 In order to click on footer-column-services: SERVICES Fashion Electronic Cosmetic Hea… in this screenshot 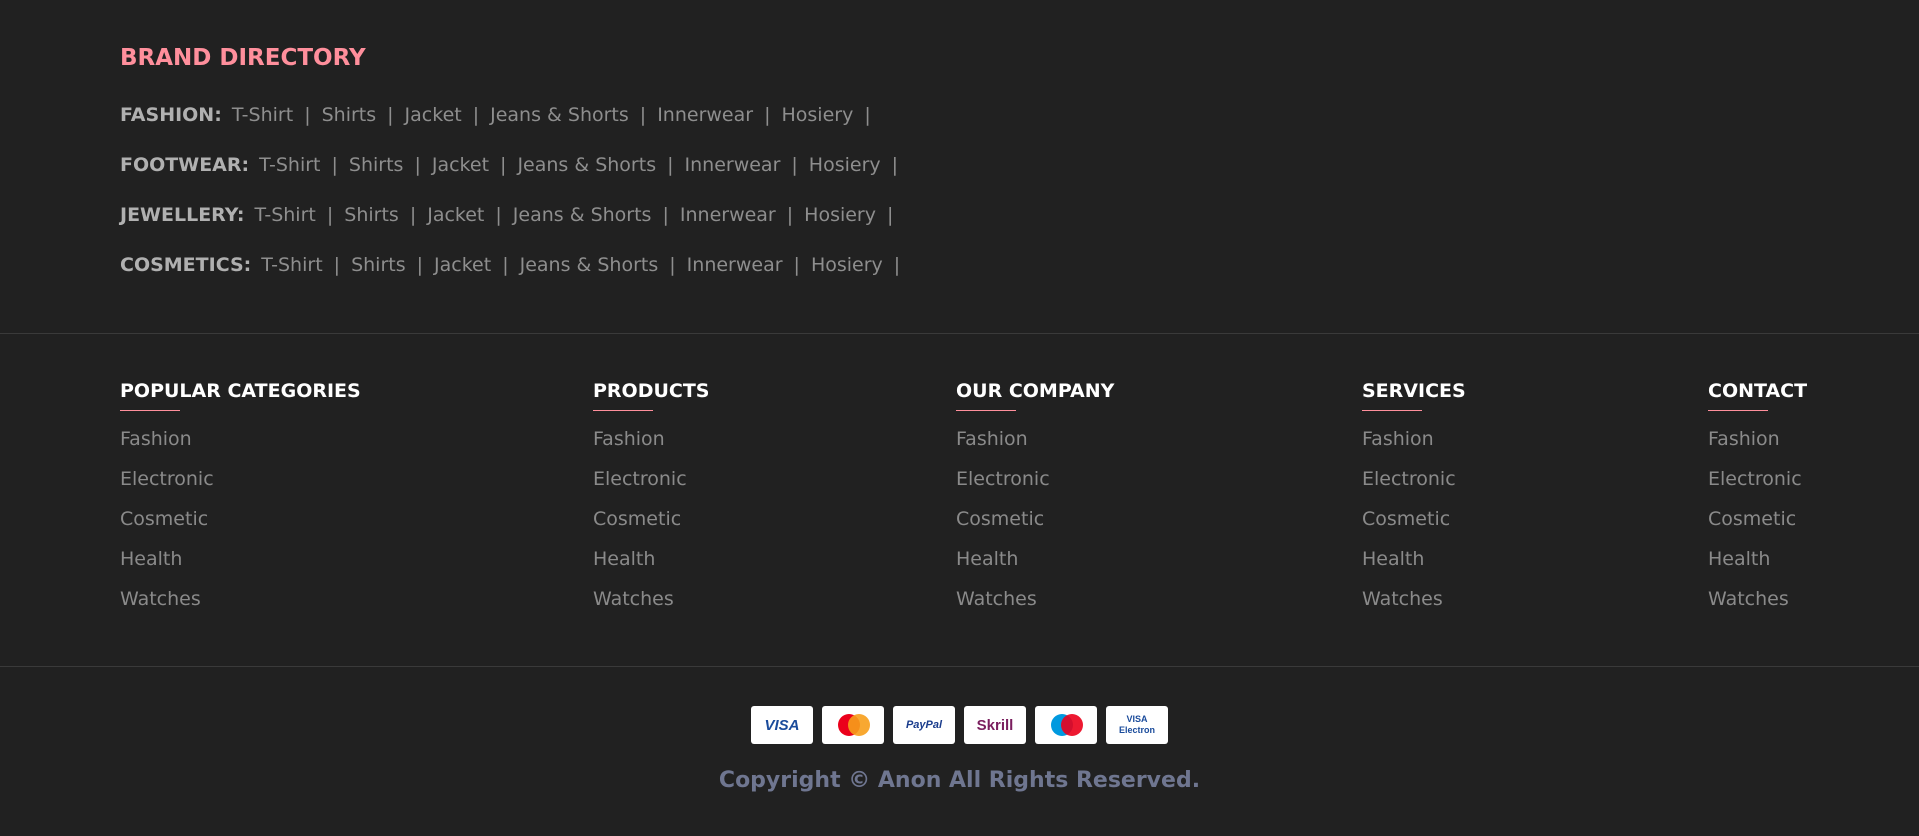, I will do `click(1414, 498)`.